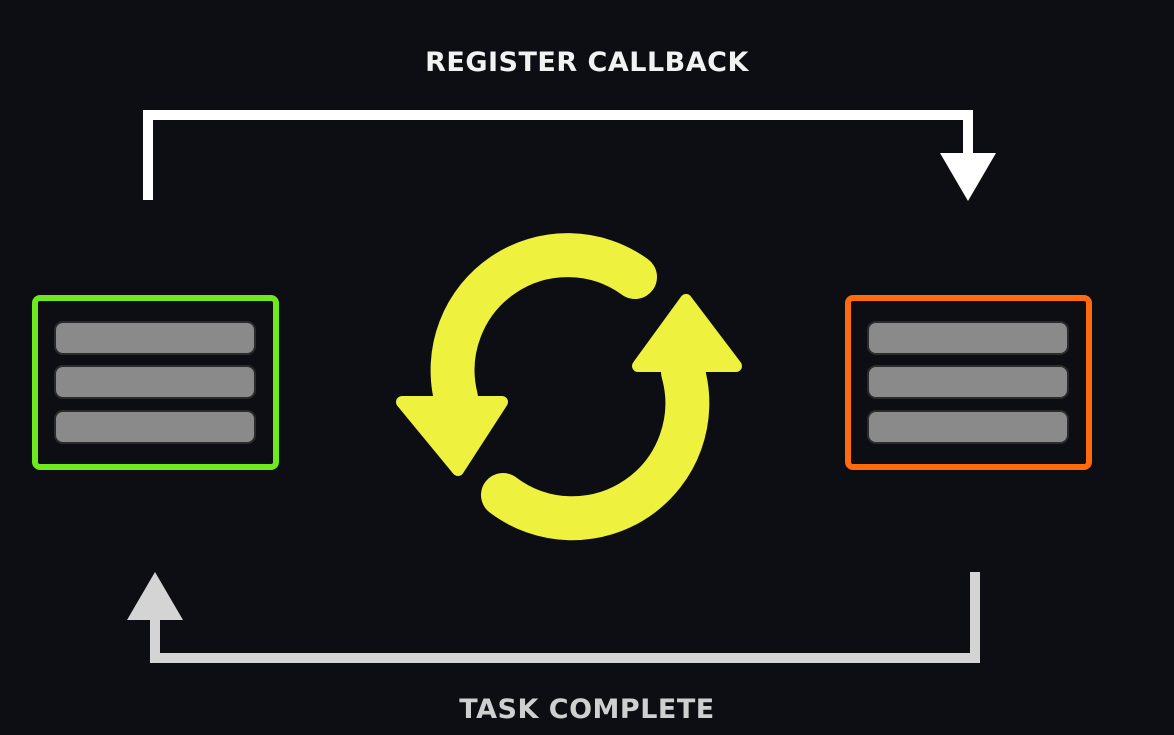 Image resolution: width=1174 pixels, height=735 pixels. I want to click on left-box, so click(155, 382).